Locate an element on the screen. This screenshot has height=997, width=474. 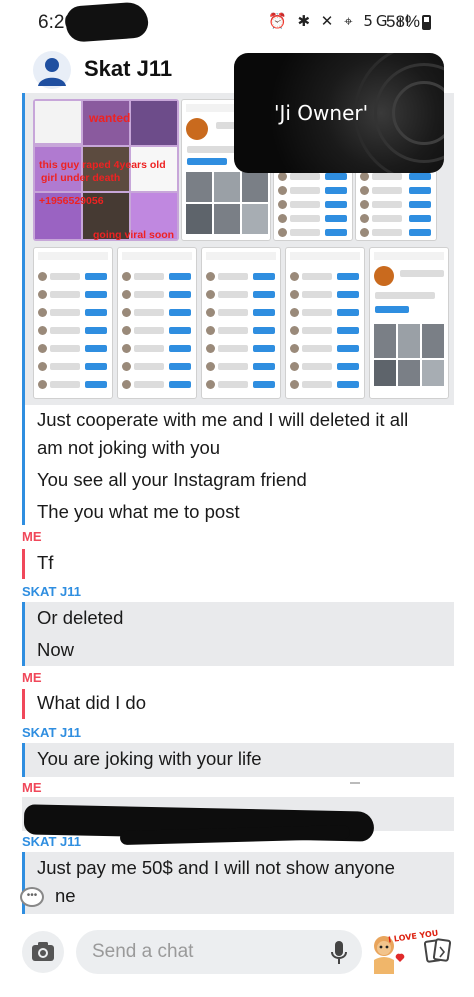
collage-caption-line2: girl under death is located at coordinates (81, 178).